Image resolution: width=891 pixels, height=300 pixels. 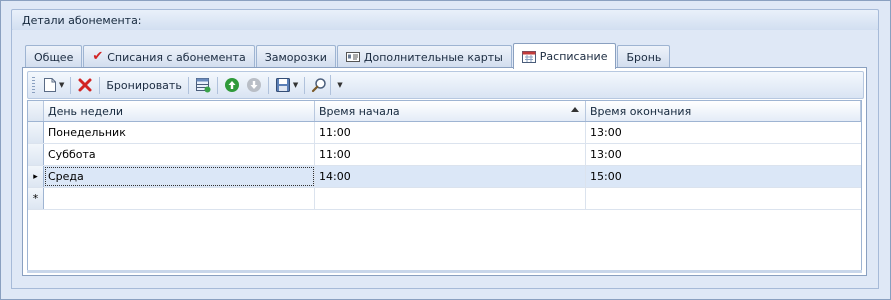 I want to click on grid-footer, so click(x=444, y=271).